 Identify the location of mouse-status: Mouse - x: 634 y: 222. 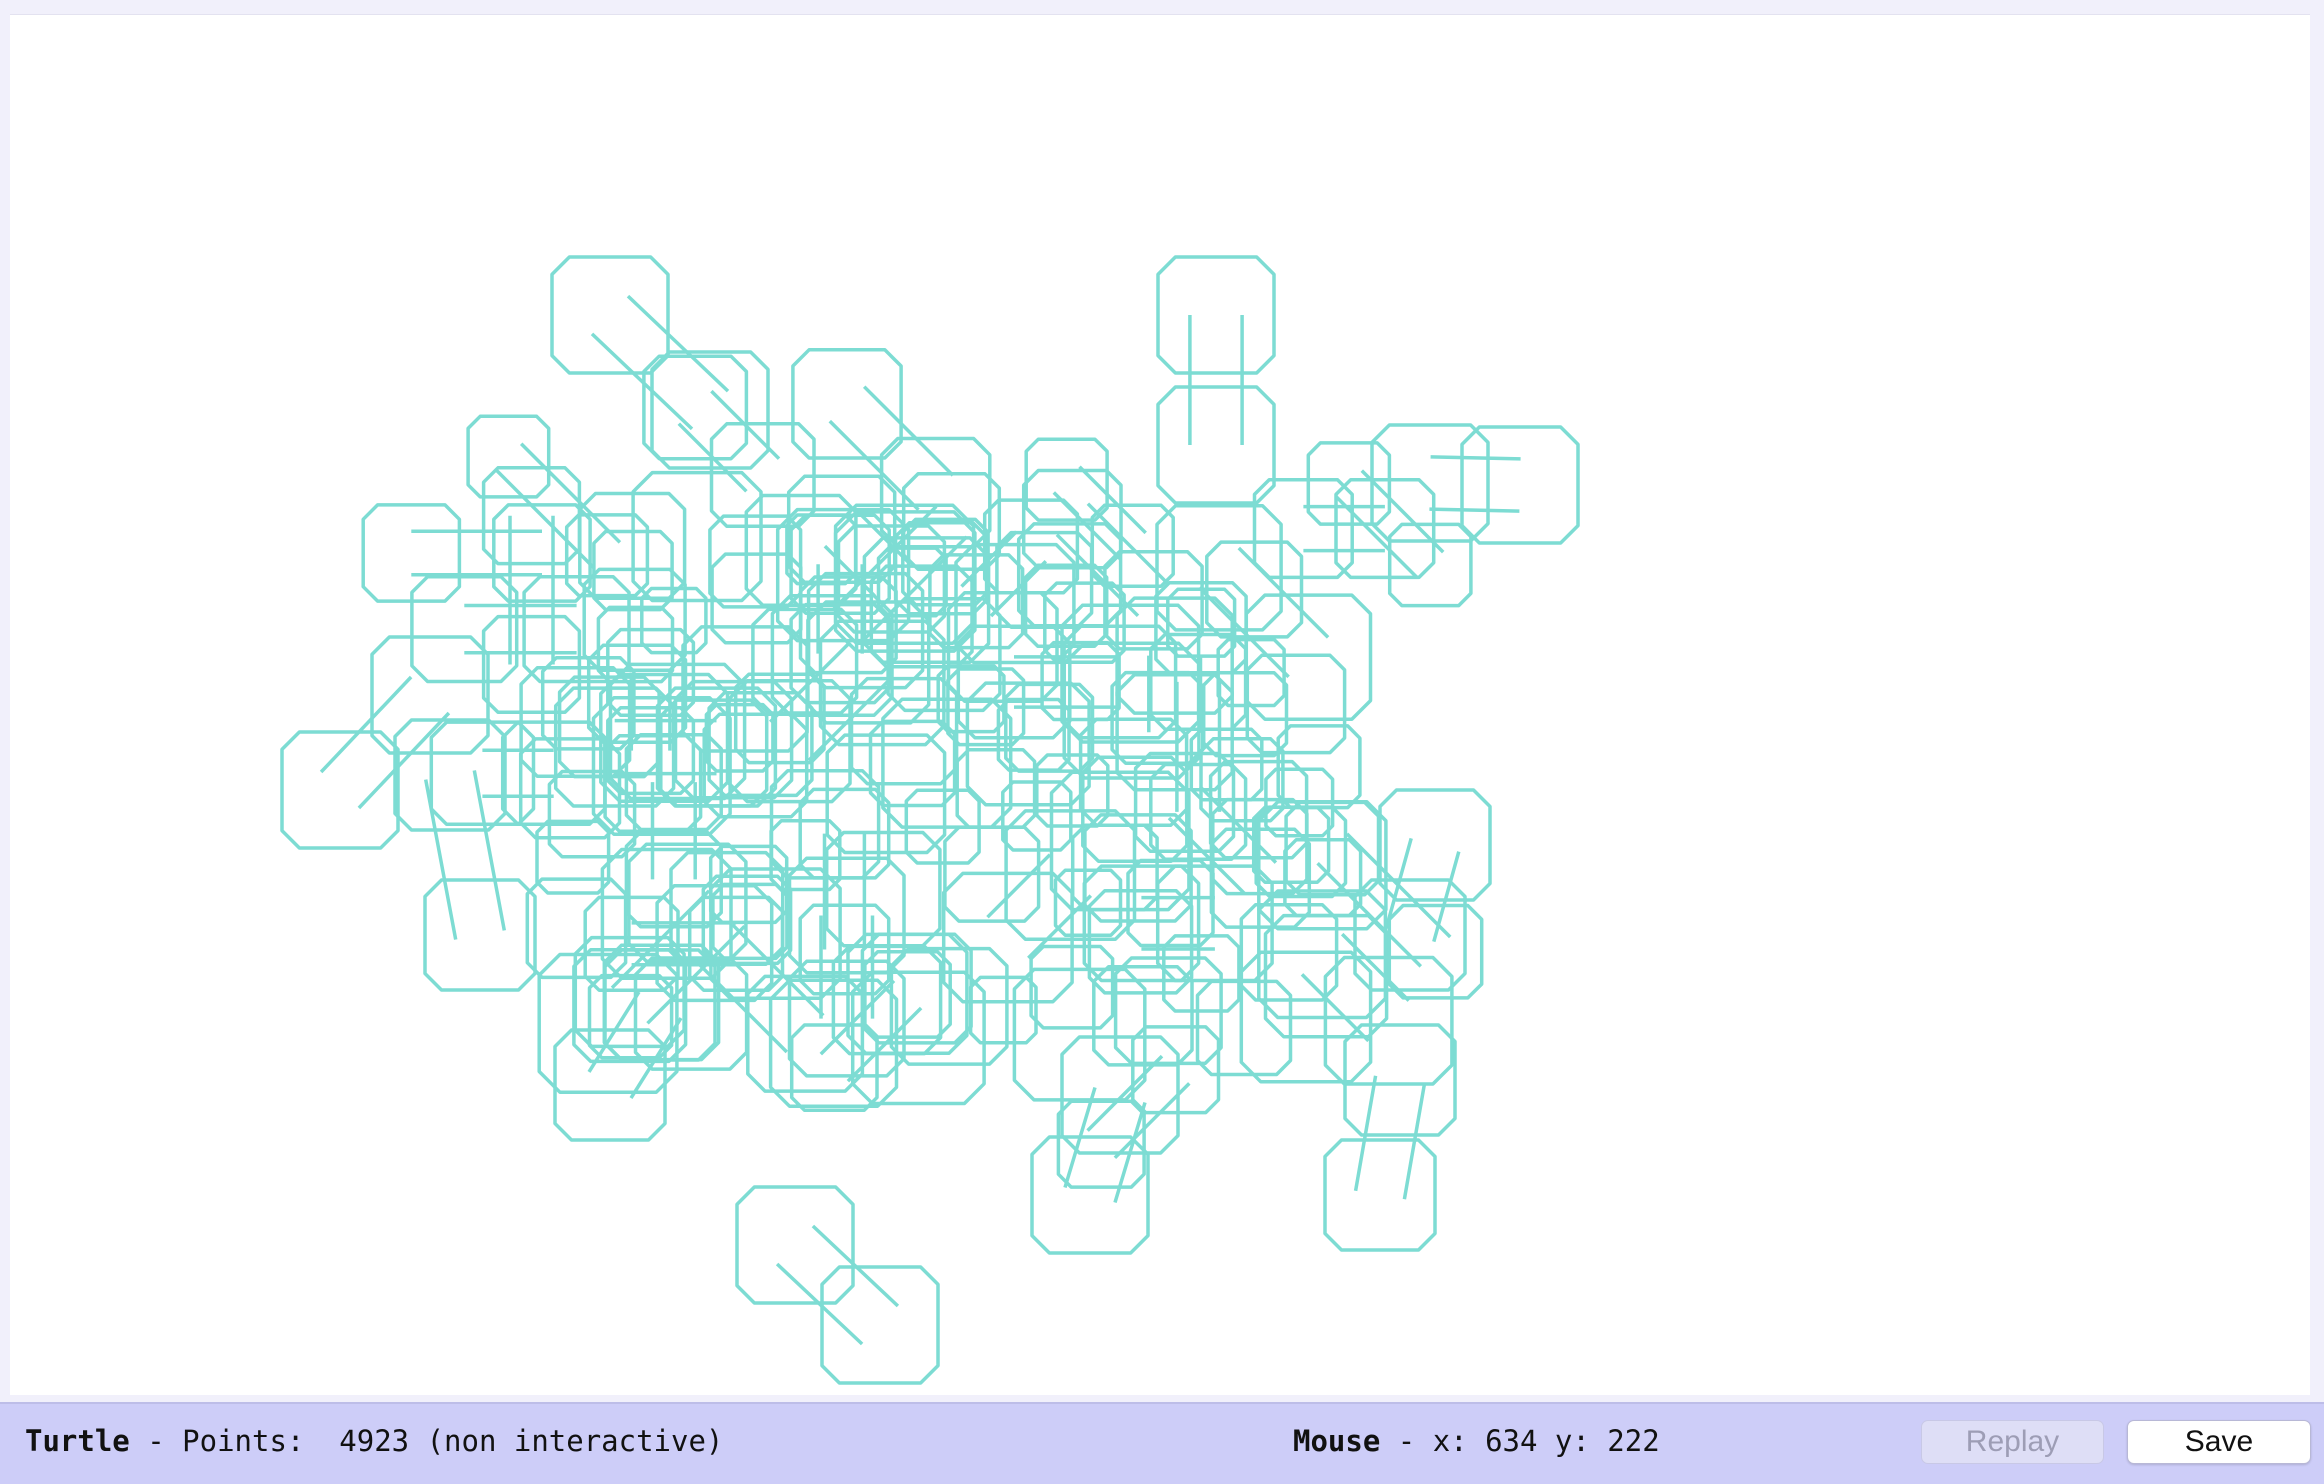
(1476, 1441).